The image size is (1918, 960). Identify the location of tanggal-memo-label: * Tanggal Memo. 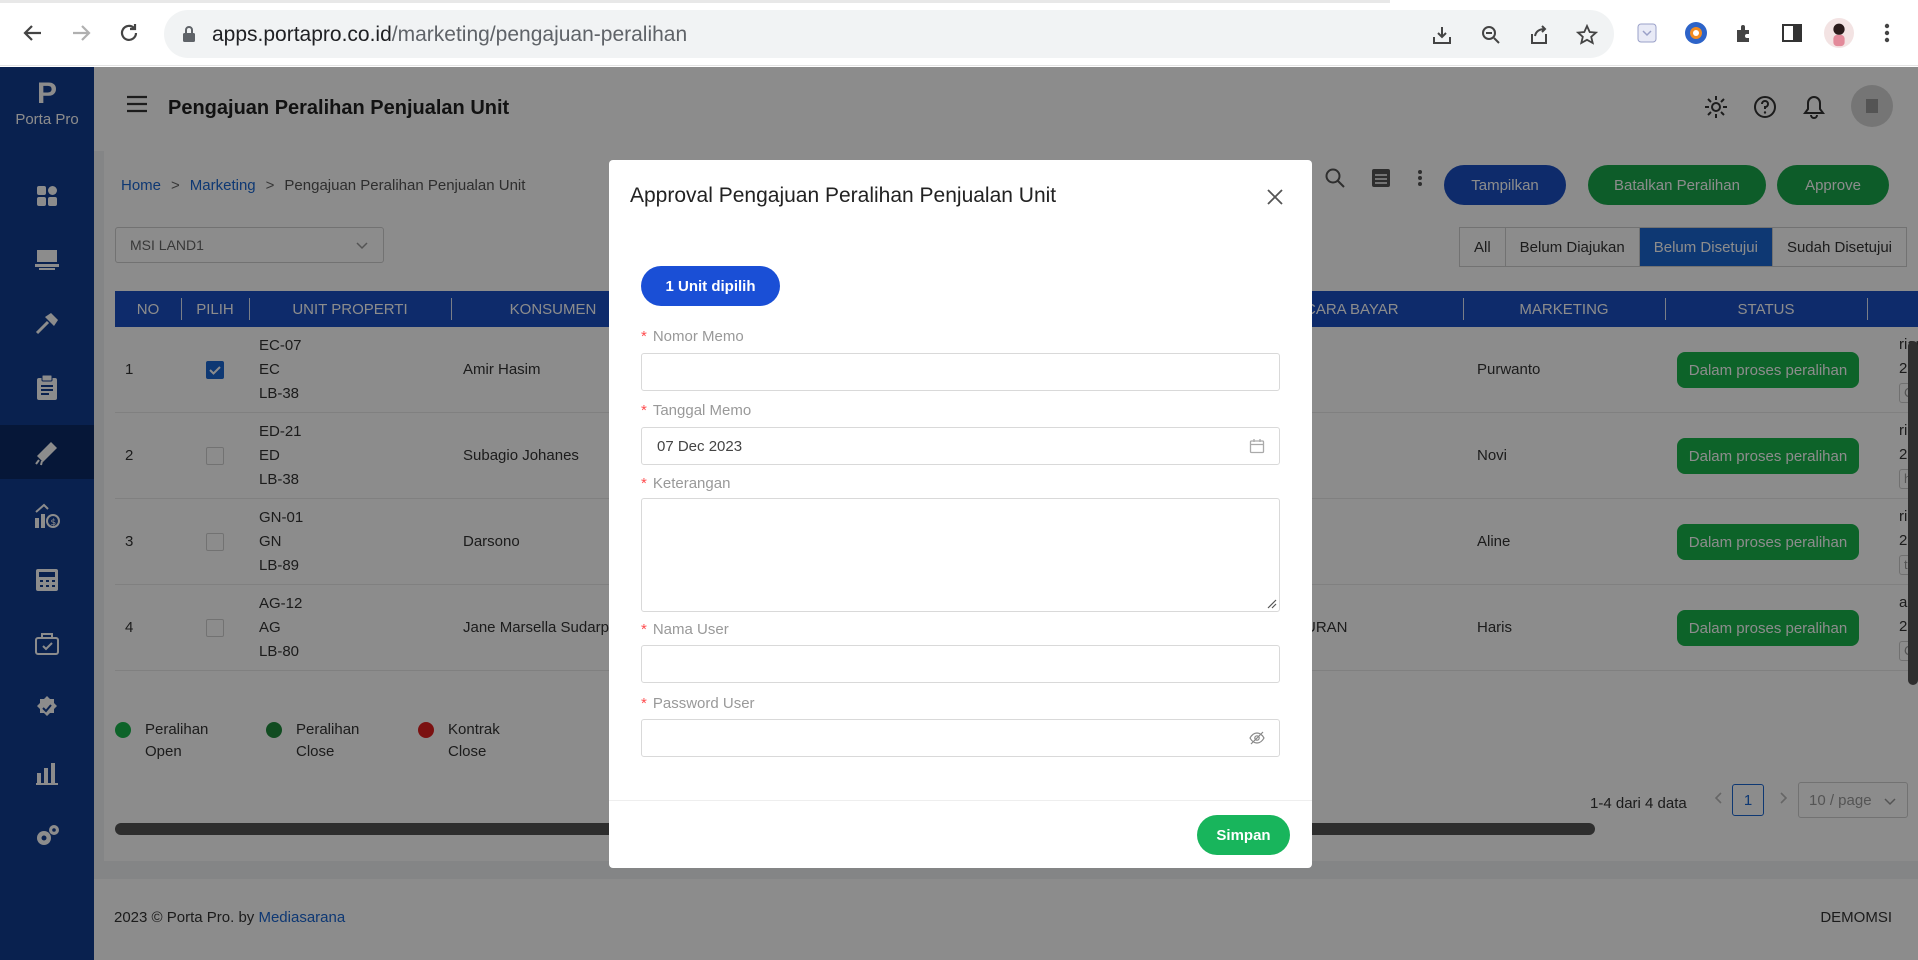
(696, 410).